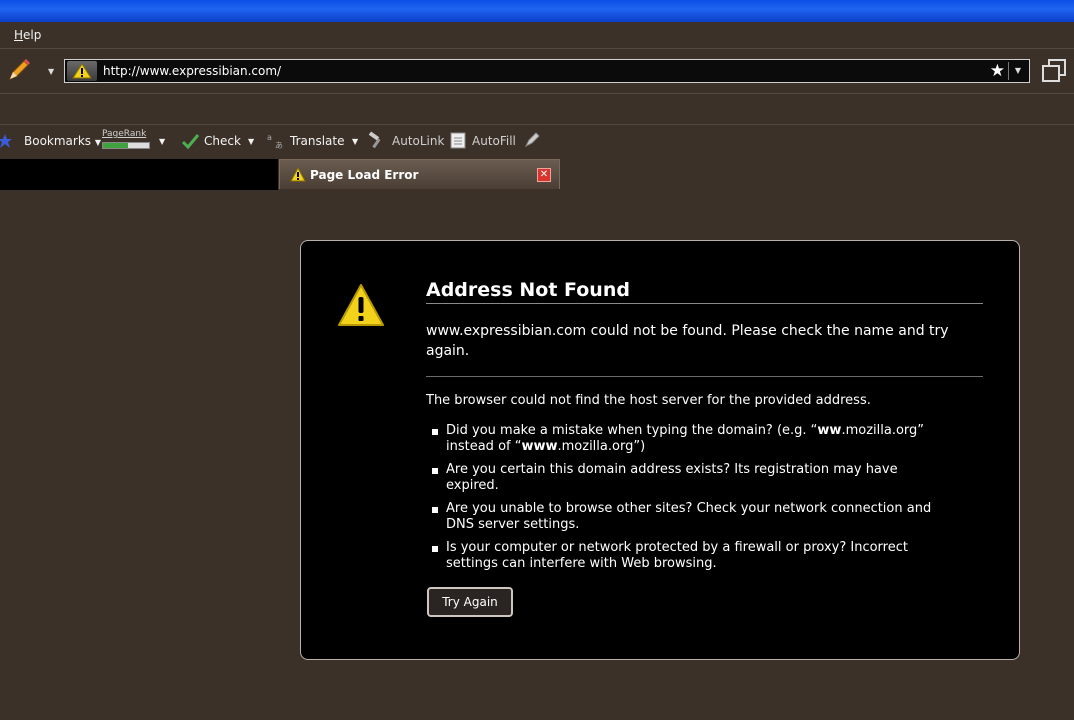  Describe the element at coordinates (494, 141) in the screenshot. I see `autofill-button: AutoFill` at that location.